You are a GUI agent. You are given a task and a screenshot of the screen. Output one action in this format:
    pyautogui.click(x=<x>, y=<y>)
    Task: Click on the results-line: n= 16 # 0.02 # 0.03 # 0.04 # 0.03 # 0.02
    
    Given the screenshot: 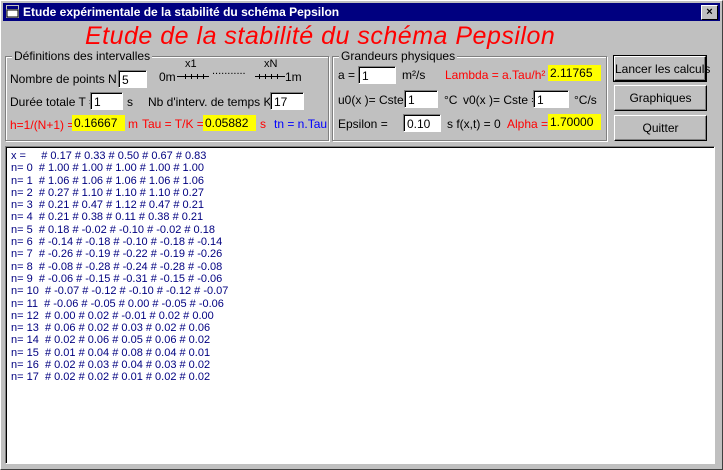 What is the action you would take?
    pyautogui.click(x=111, y=365)
    